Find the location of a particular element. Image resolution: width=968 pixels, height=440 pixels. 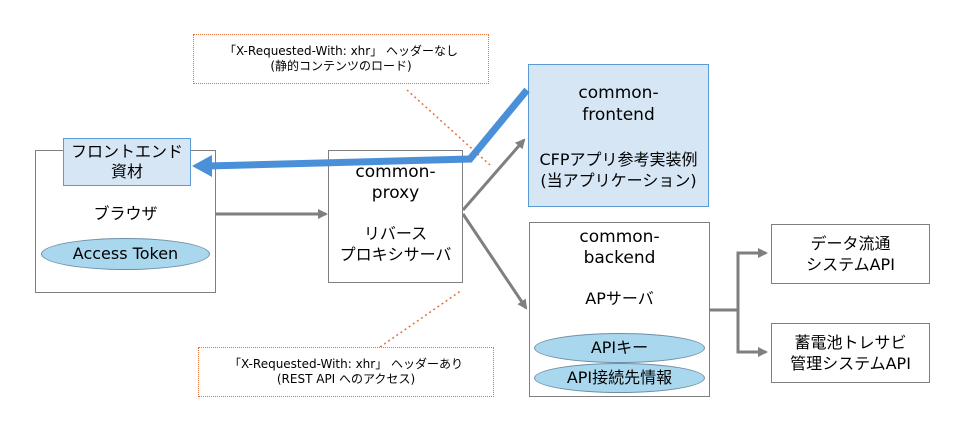

static-content-flow-layer is located at coordinates (361, 132).